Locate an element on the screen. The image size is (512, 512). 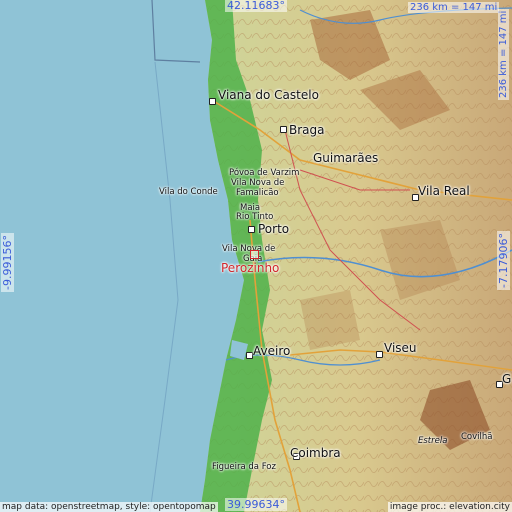
place-label: Vila do Conde is located at coordinates (188, 192).